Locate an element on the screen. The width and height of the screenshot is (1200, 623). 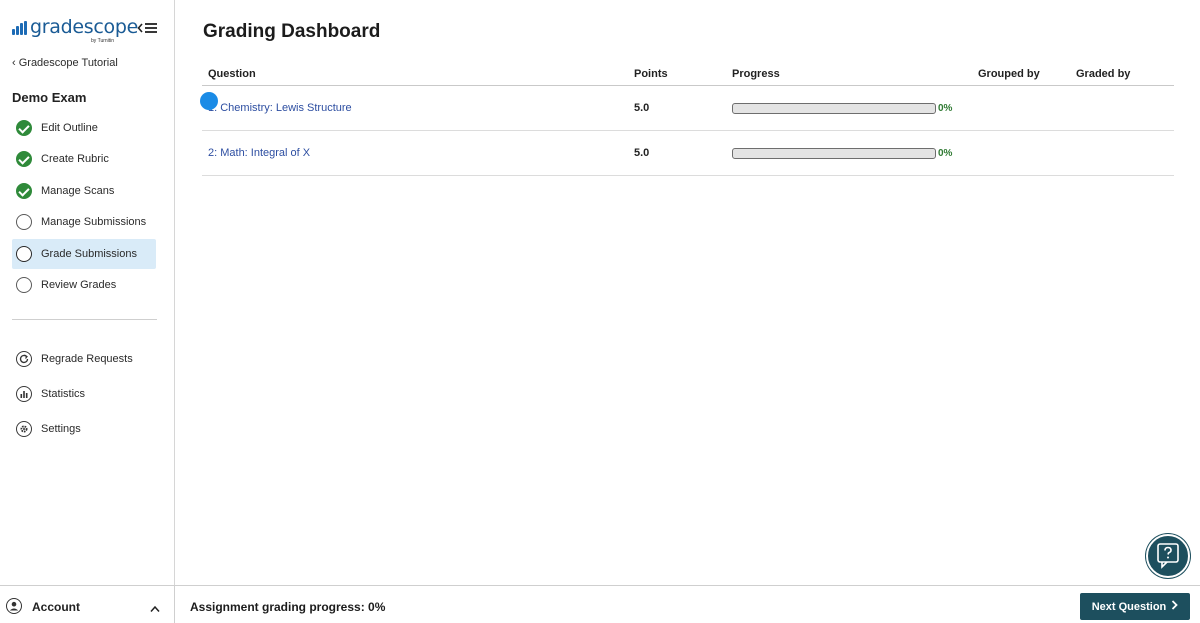
chevron-up-icon is located at coordinates (155, 609).